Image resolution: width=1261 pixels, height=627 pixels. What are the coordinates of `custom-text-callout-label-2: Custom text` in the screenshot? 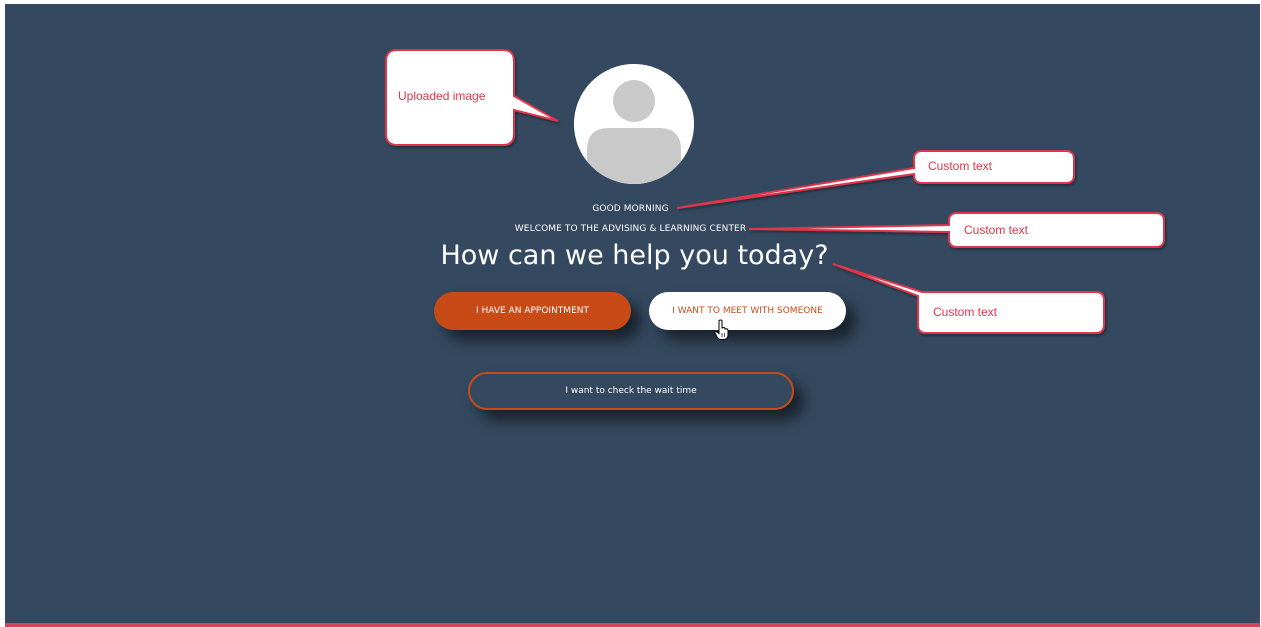 It's located at (996, 230).